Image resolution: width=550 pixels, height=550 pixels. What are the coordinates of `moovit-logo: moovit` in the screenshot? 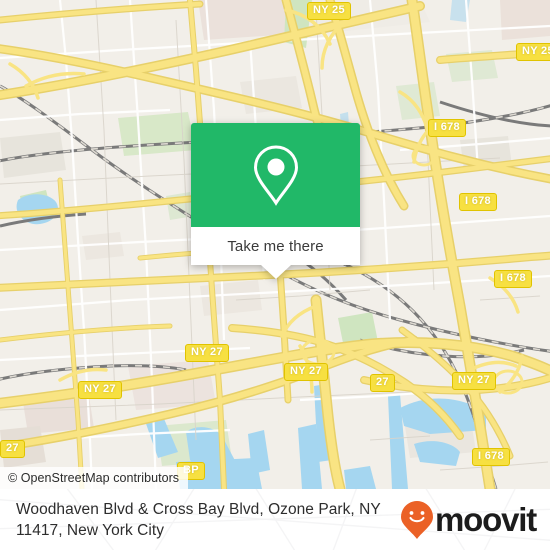 It's located at (468, 520).